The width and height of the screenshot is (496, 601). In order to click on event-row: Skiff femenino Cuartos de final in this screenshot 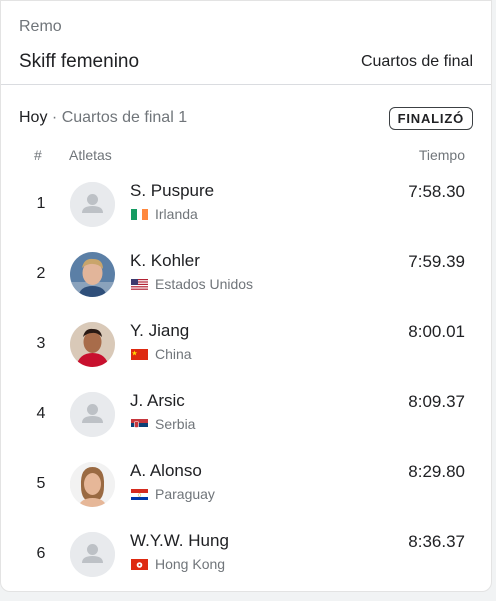, I will do `click(246, 62)`.